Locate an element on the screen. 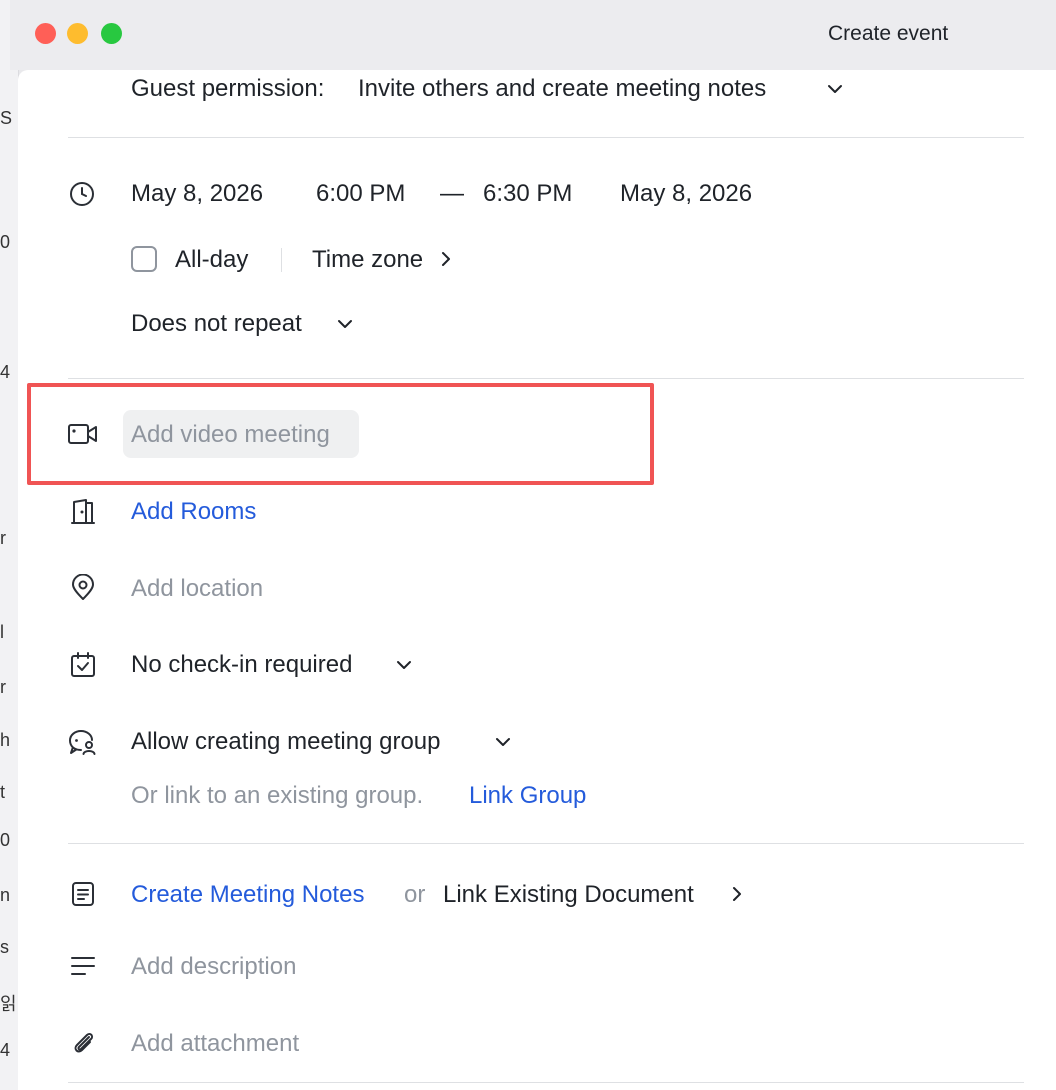 This screenshot has width=1056, height=1090. highlight-box is located at coordinates (340, 434).